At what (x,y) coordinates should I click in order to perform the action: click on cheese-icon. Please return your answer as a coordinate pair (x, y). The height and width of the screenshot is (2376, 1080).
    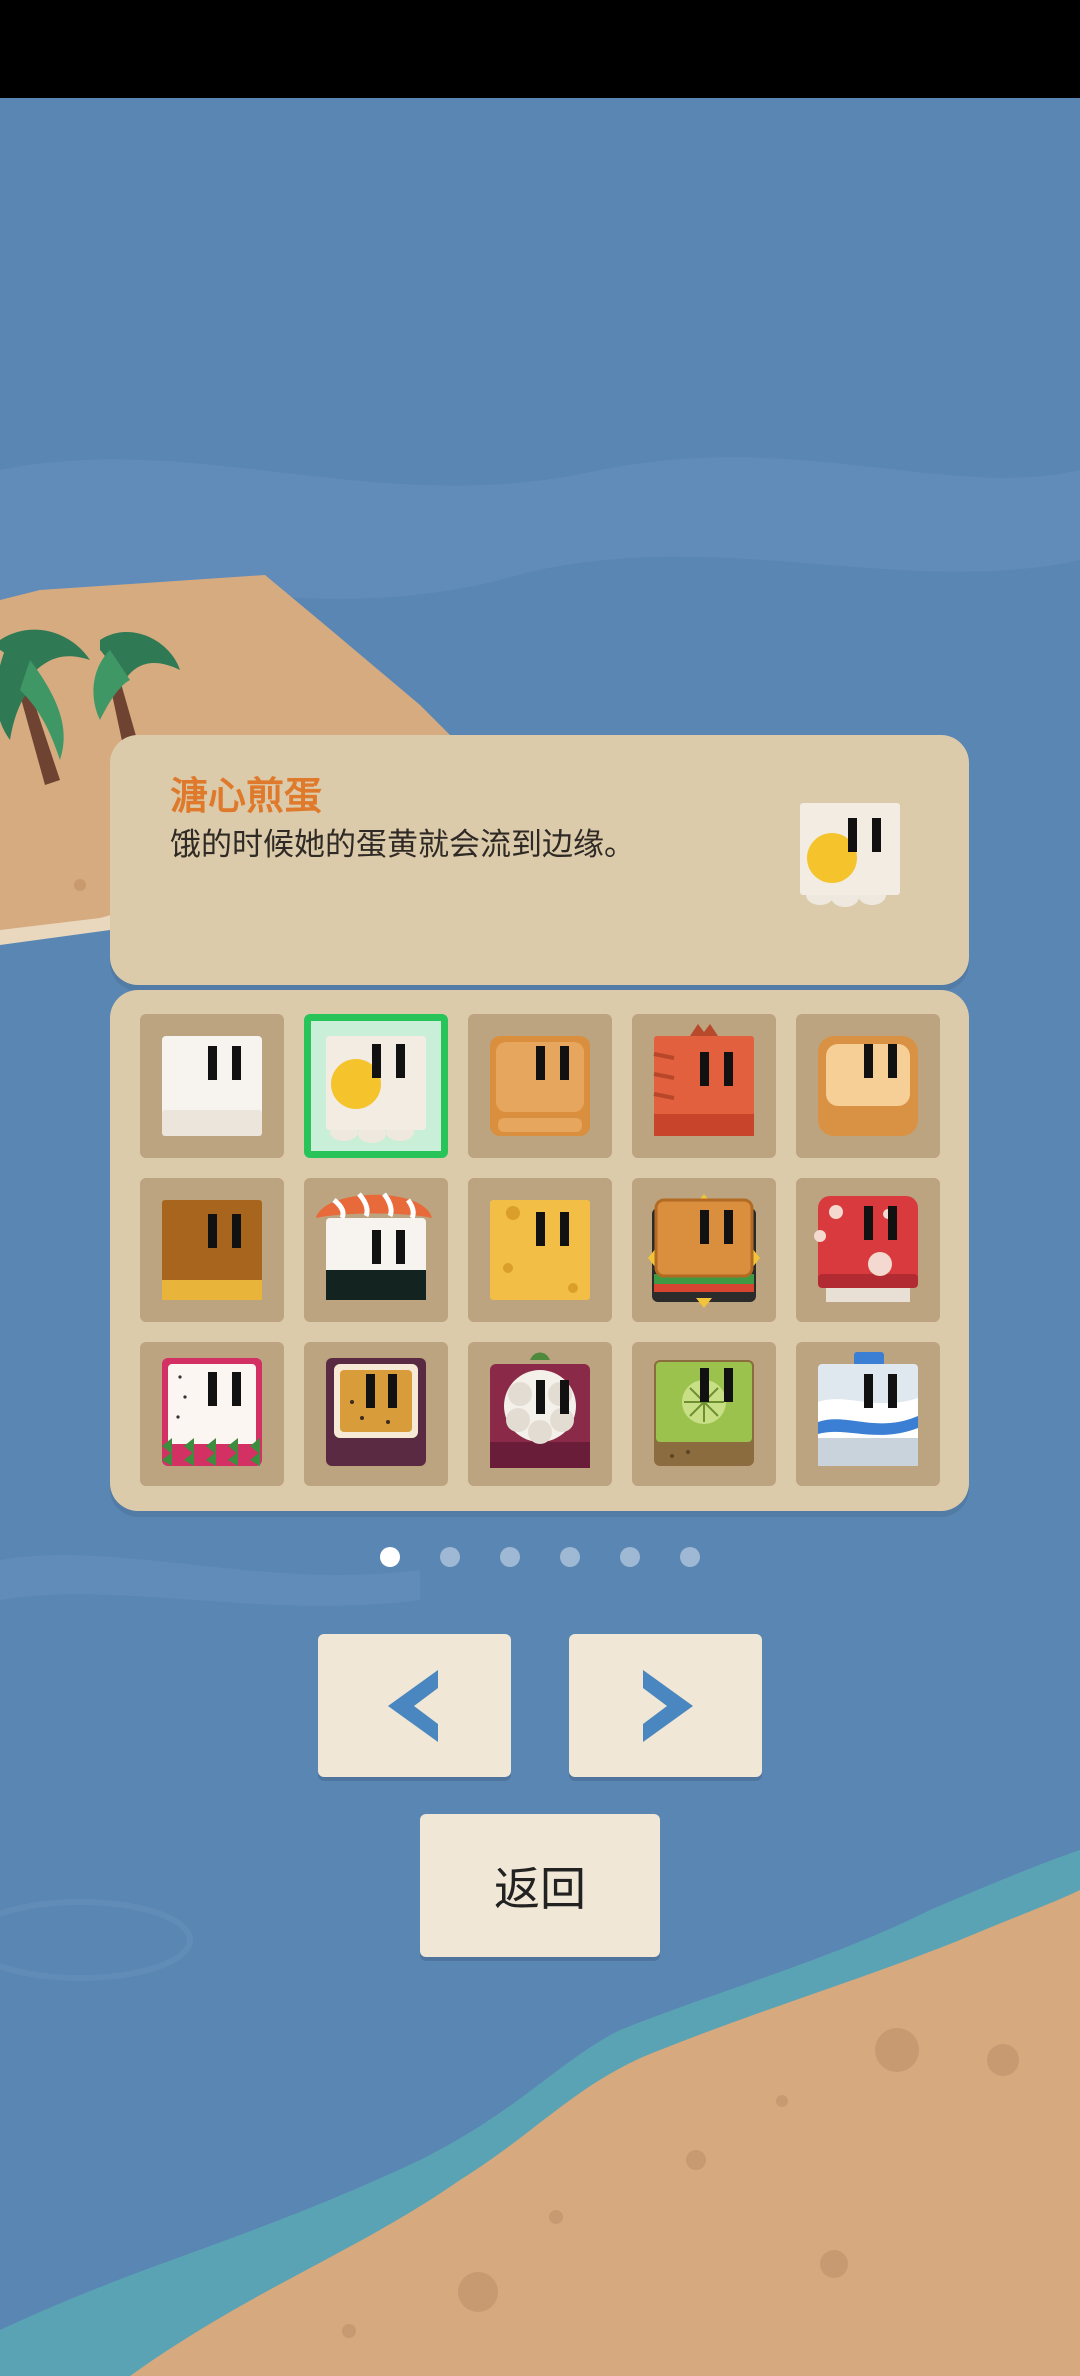
    Looking at the image, I should click on (540, 1250).